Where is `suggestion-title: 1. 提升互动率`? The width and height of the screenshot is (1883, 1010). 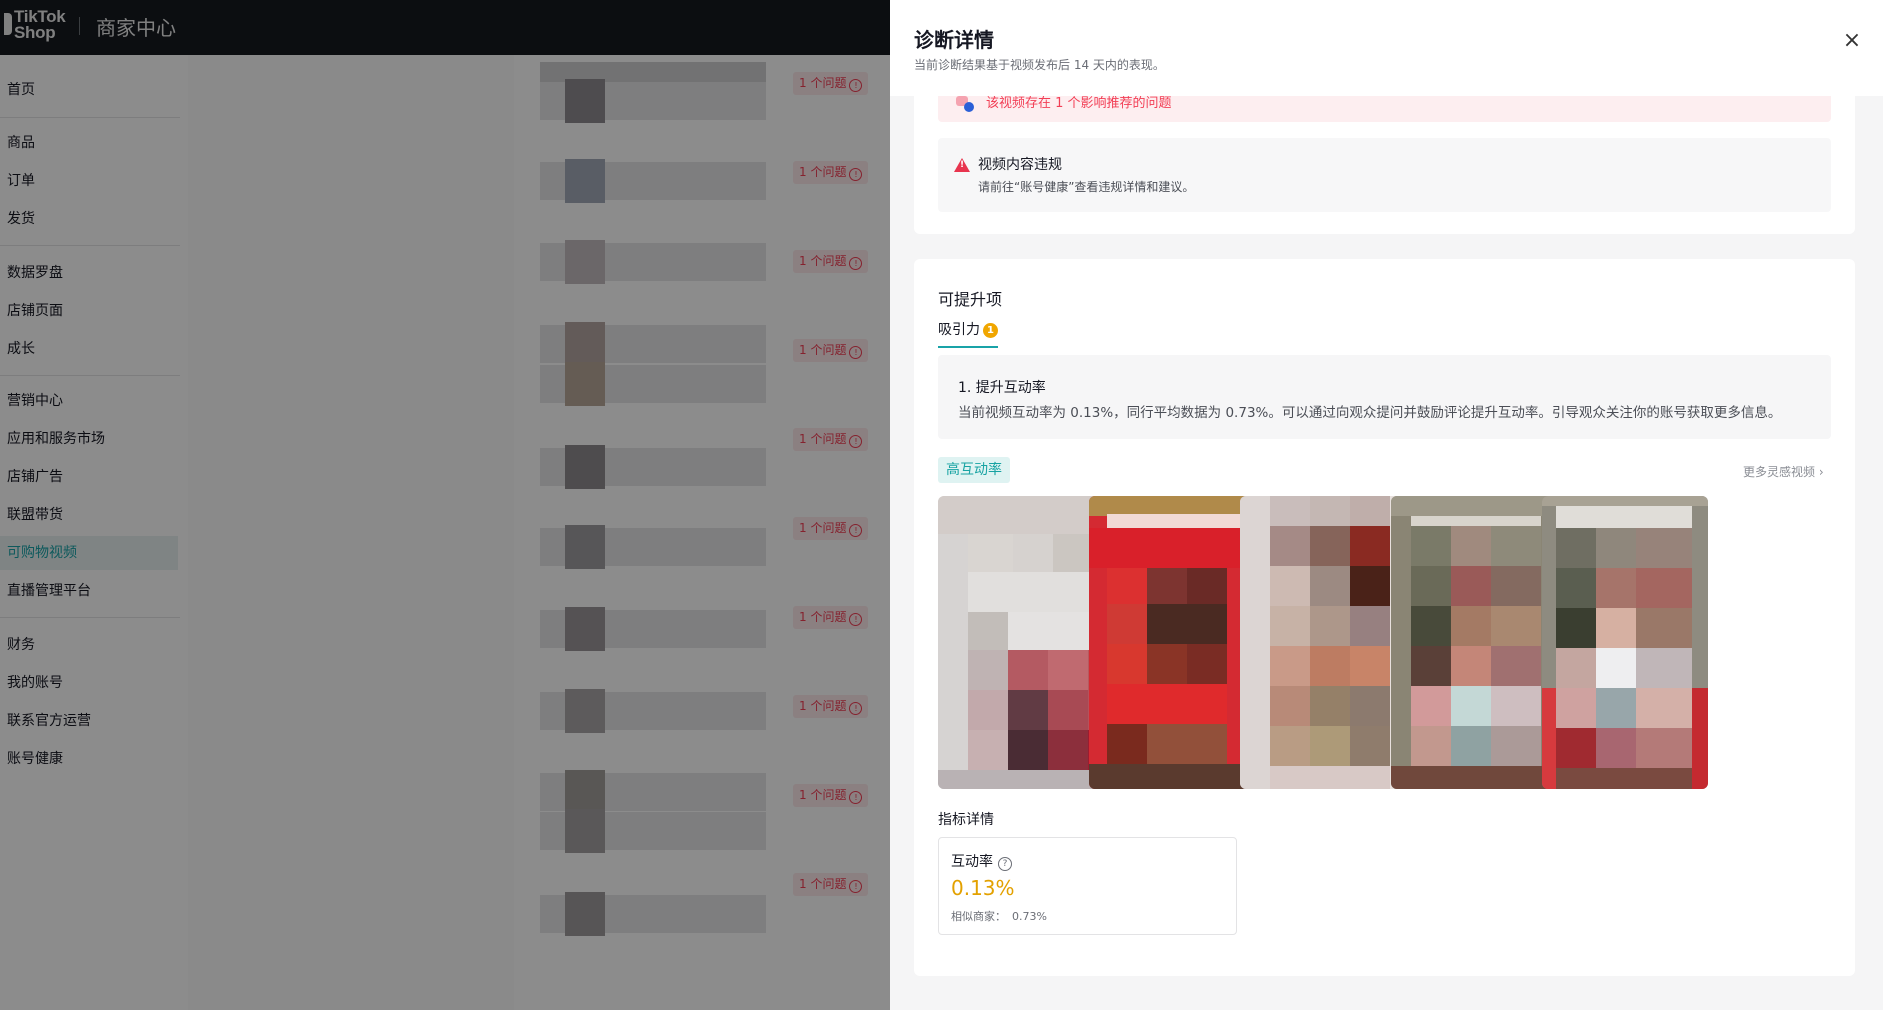 suggestion-title: 1. 提升互动率 is located at coordinates (1002, 388).